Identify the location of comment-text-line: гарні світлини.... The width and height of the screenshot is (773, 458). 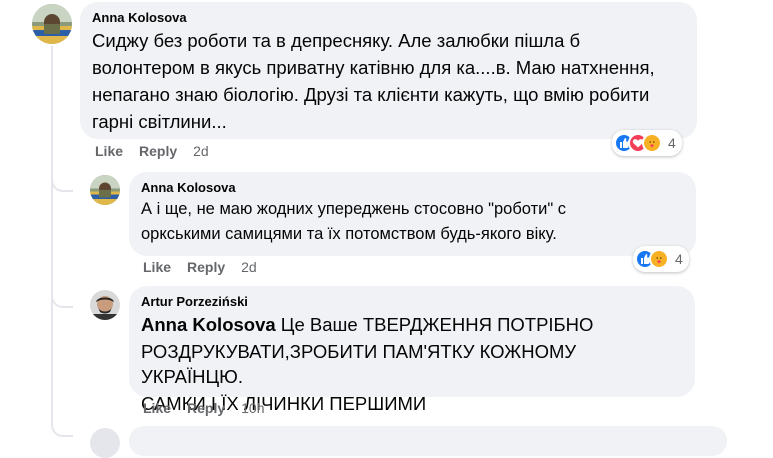
(159, 121).